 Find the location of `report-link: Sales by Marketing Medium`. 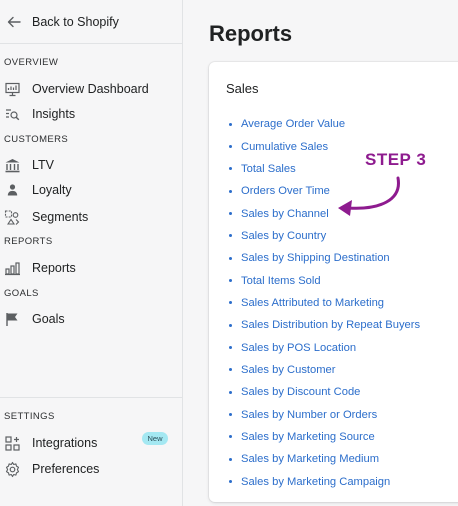

report-link: Sales by Marketing Medium is located at coordinates (310, 459).